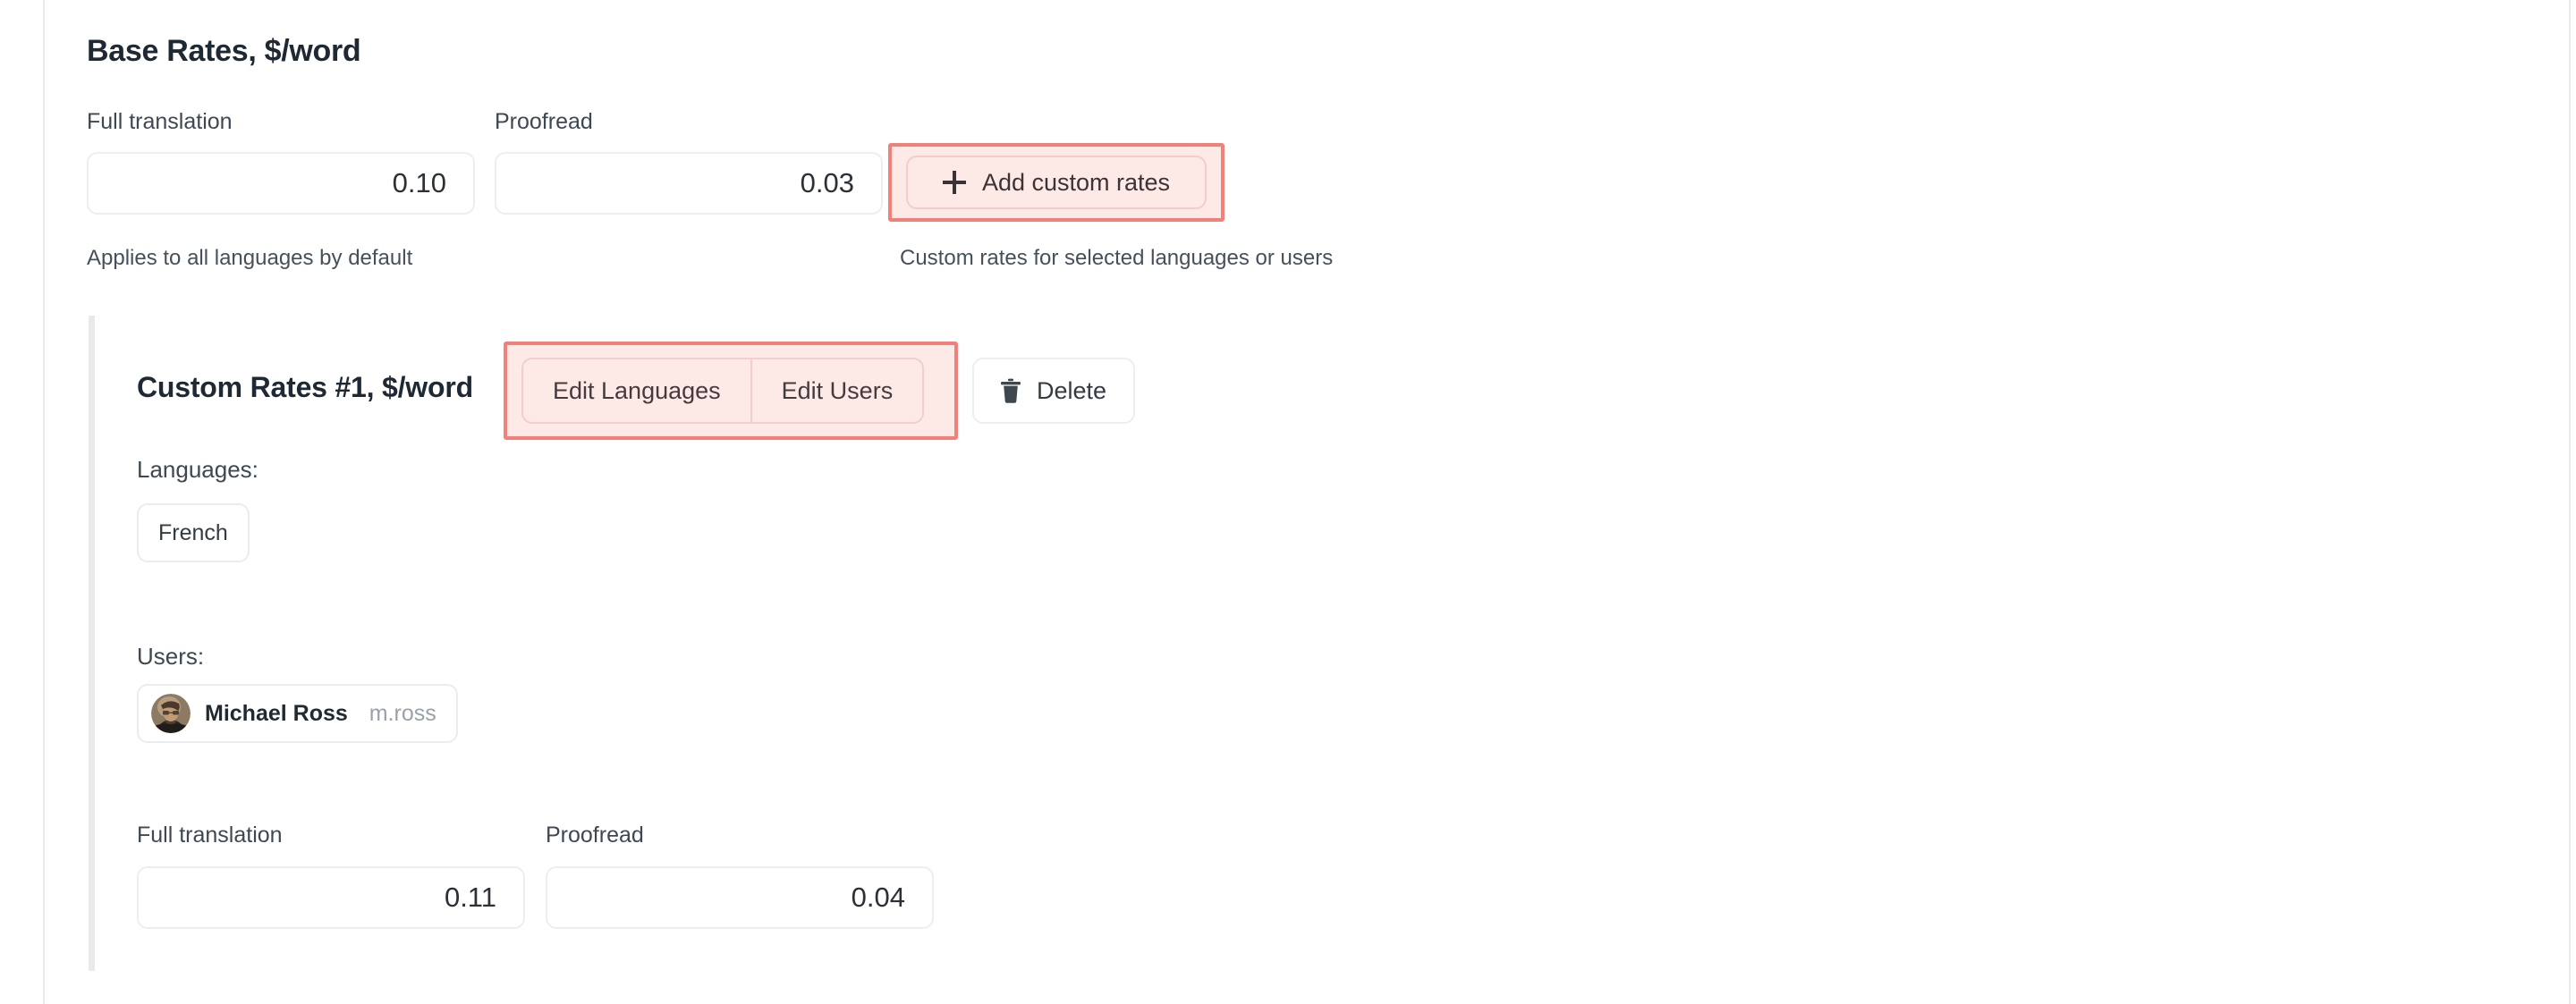 The image size is (2576, 1004). What do you see at coordinates (1076, 182) in the screenshot?
I see `add-custom-rates-label: Add custom rates` at bounding box center [1076, 182].